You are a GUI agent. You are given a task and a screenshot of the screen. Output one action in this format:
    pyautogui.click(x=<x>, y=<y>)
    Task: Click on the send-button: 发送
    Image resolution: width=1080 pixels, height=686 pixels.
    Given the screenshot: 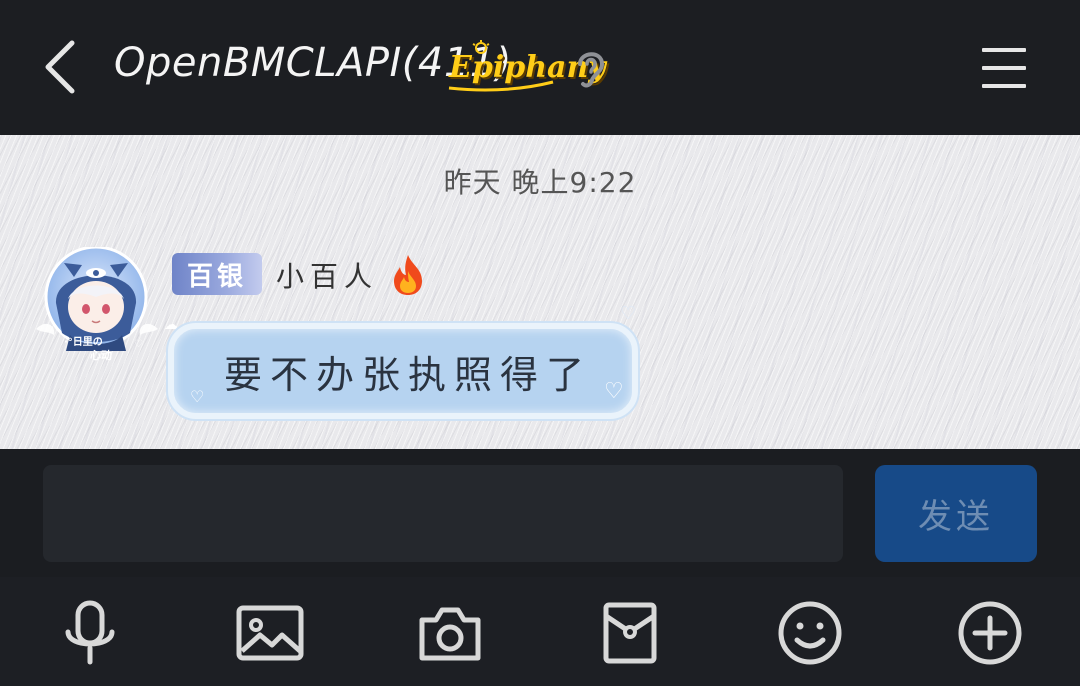 What is the action you would take?
    pyautogui.click(x=956, y=513)
    